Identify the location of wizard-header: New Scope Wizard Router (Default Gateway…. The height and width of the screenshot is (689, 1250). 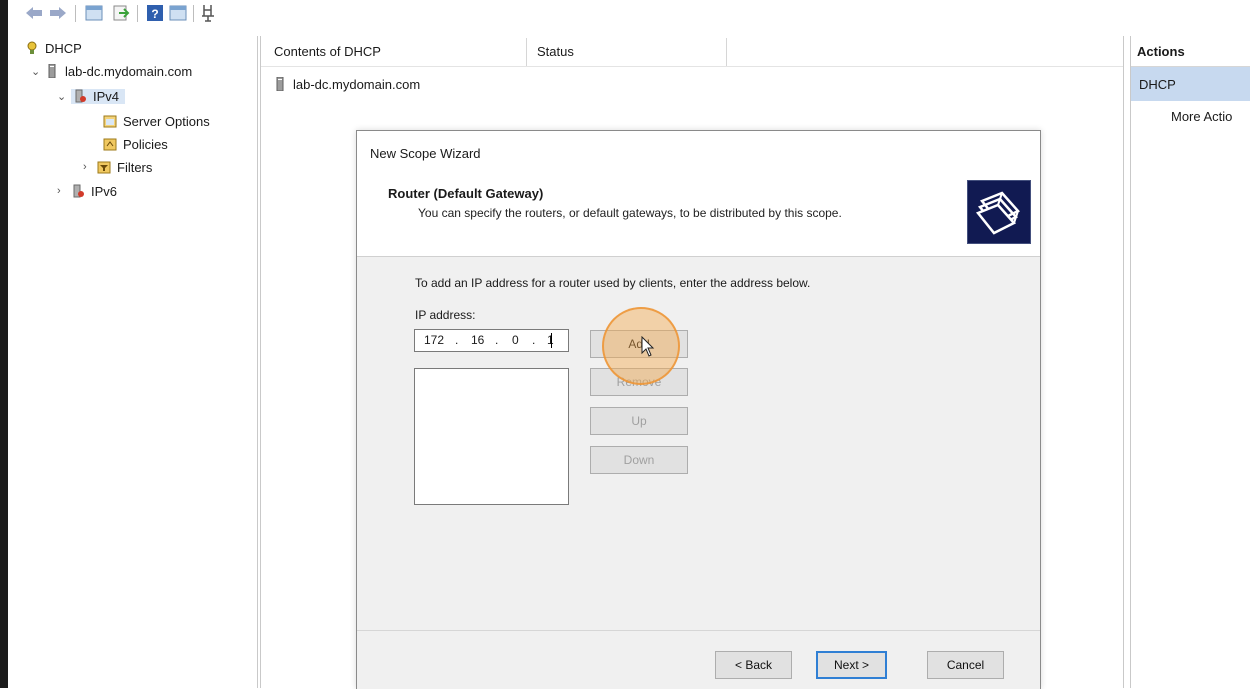
(698, 194).